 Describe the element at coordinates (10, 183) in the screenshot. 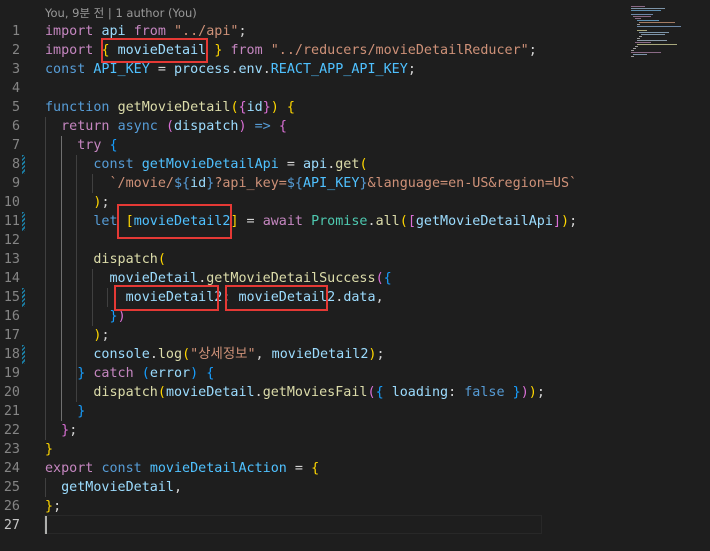

I see `line-number: 9` at that location.